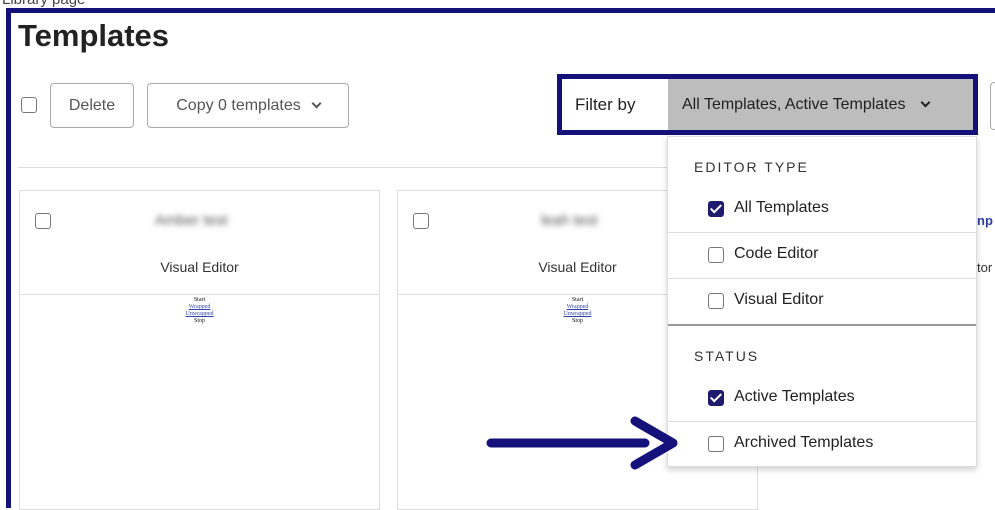  I want to click on preview-line: Start, so click(199, 300).